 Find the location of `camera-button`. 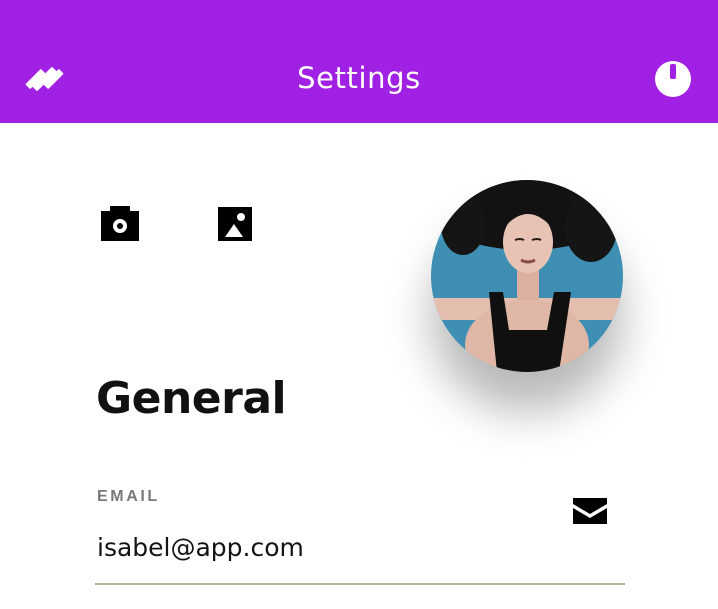

camera-button is located at coordinates (120, 224).